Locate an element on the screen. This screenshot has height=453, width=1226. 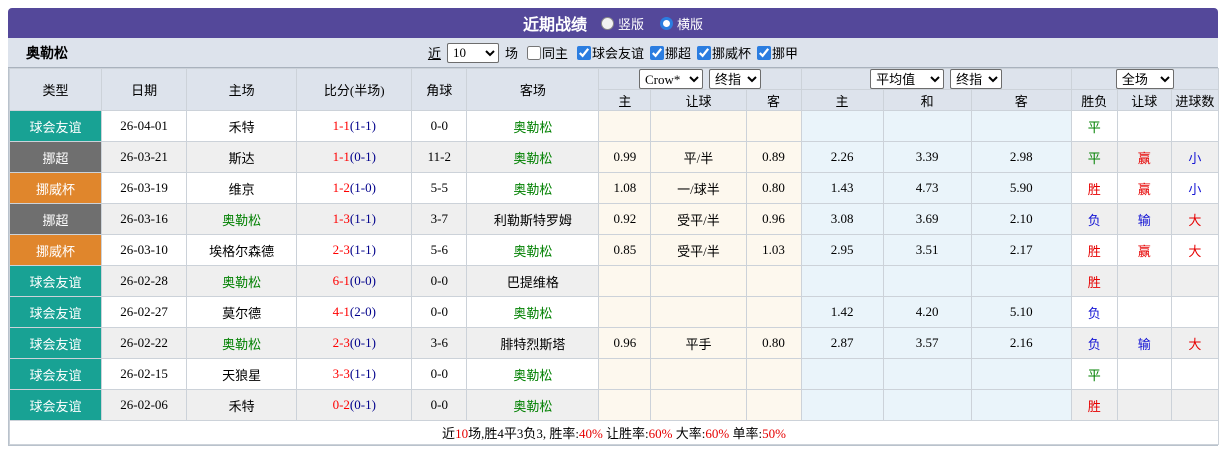
odds-handicap: 受平/半 is located at coordinates (698, 219).